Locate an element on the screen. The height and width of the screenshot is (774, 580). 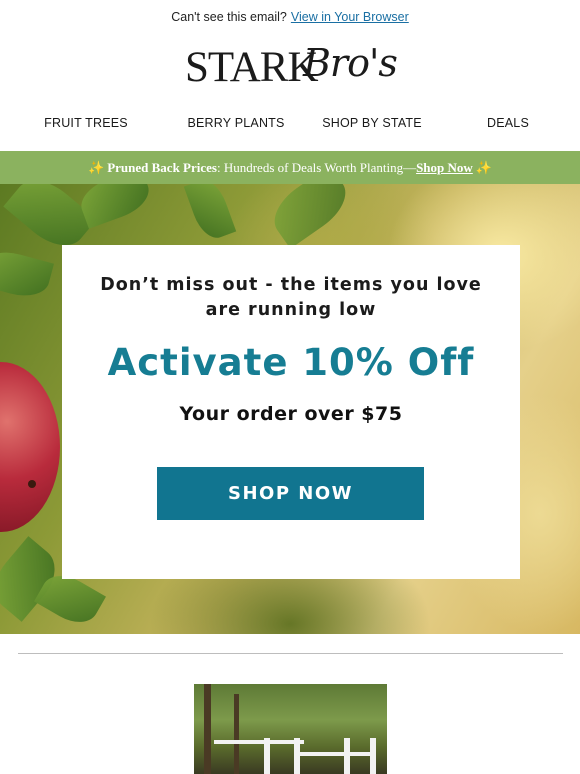
offer-intro-line-1: Don’t miss out - the items you love is located at coordinates (291, 285).